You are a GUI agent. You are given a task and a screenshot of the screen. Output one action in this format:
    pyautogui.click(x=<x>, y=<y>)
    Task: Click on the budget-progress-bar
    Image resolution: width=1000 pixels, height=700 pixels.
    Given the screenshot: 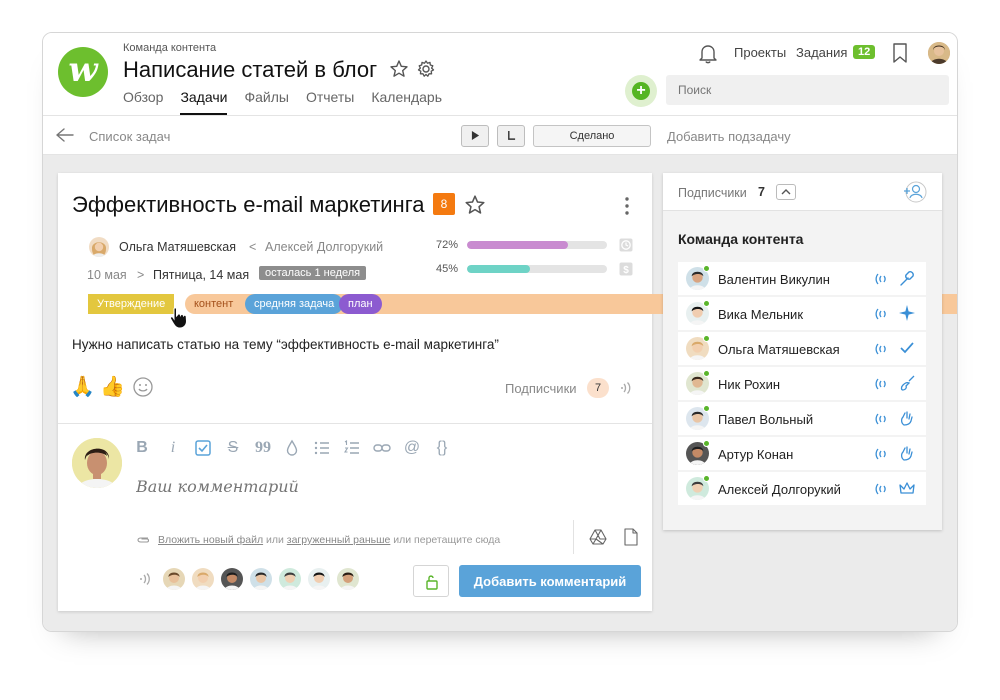 What is the action you would take?
    pyautogui.click(x=537, y=269)
    